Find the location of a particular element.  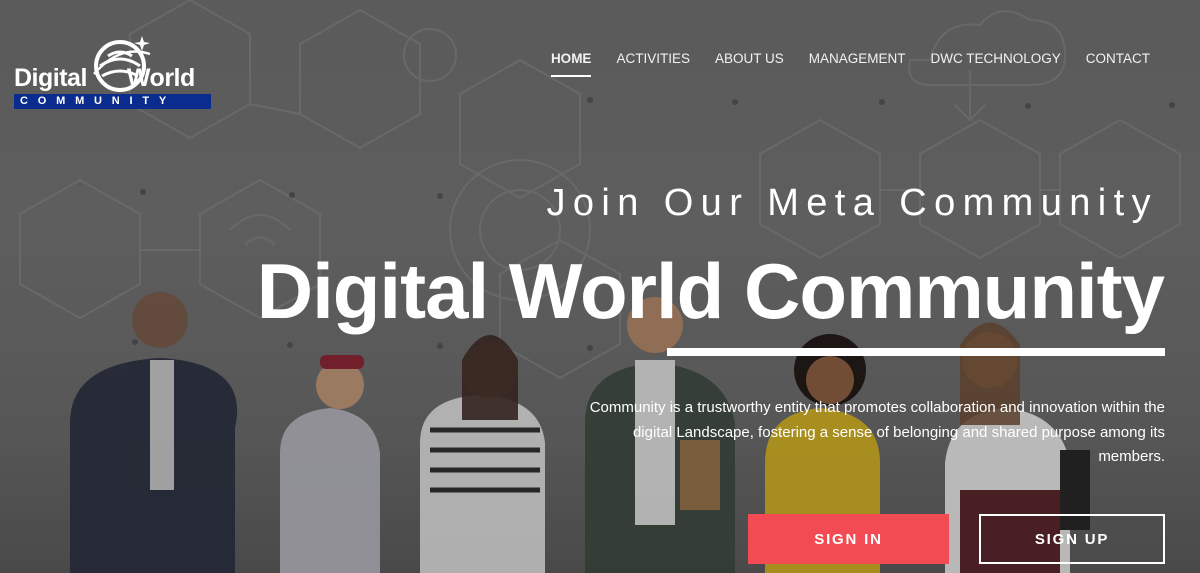

nav-item-activities: ACTIVITIES is located at coordinates (653, 64).